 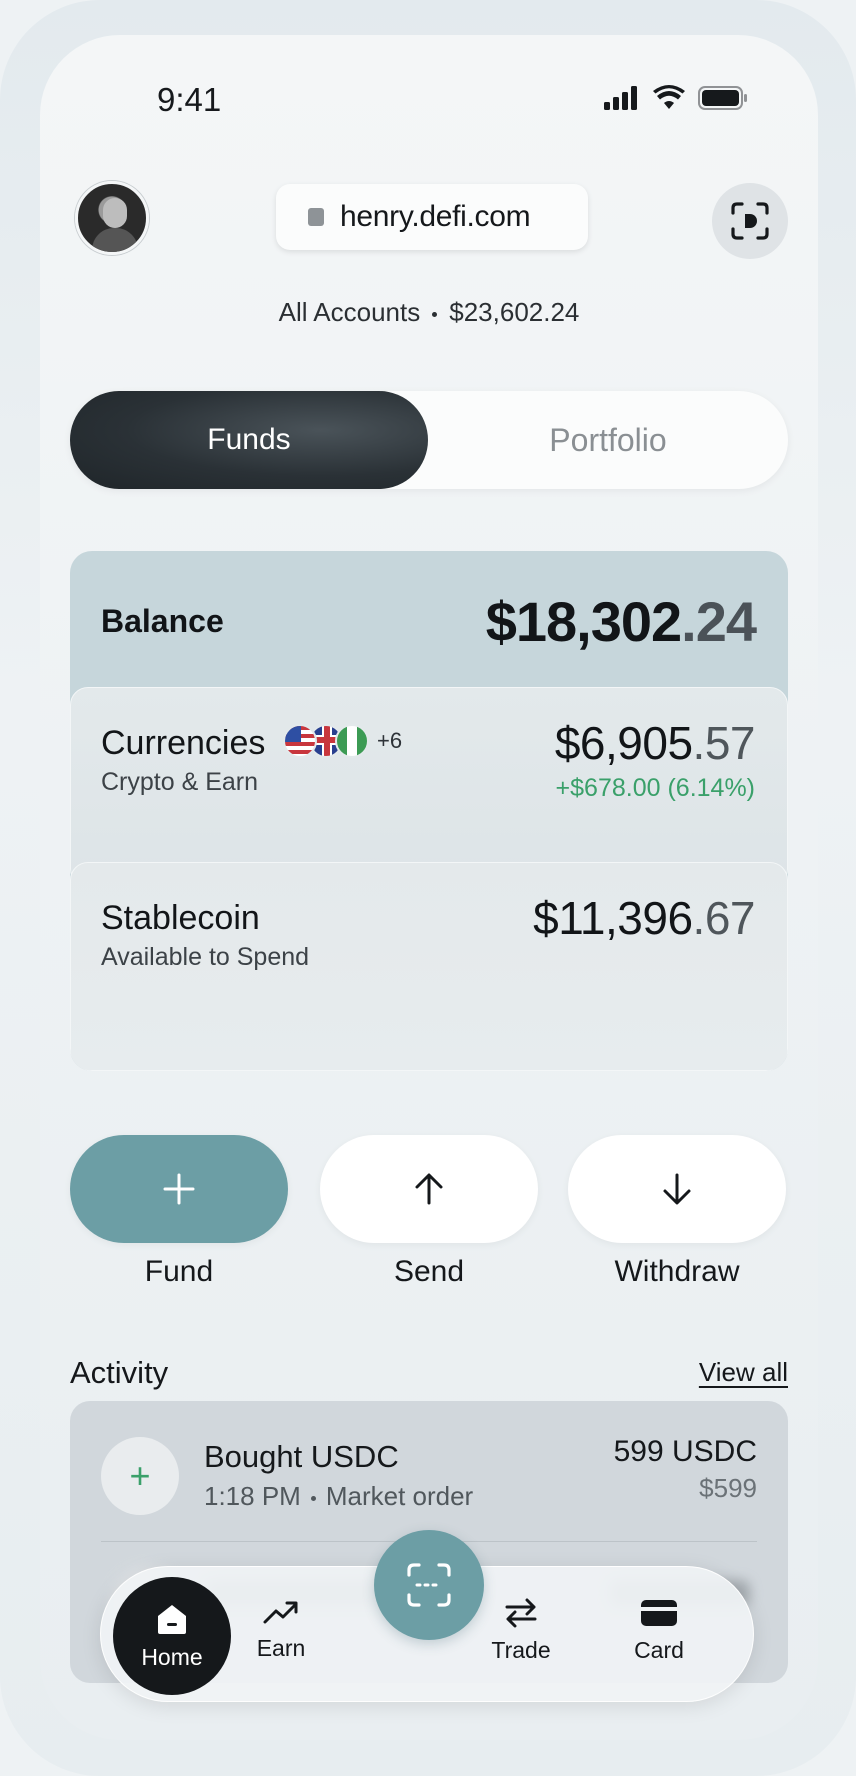 What do you see at coordinates (659, 1613) in the screenshot?
I see `card-icon` at bounding box center [659, 1613].